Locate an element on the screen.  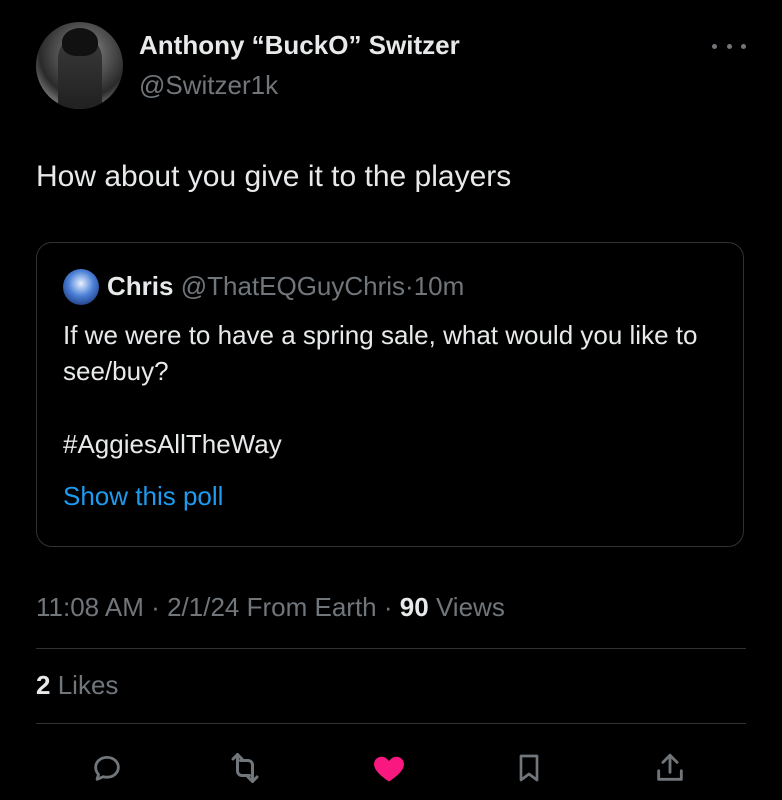
quoted-time: 10m is located at coordinates (439, 286).